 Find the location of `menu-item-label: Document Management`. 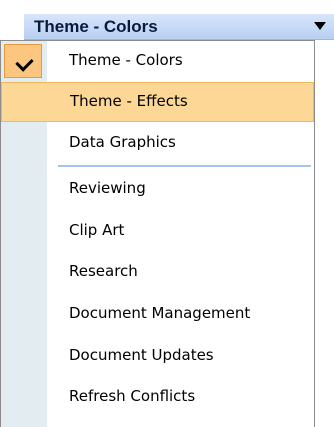

menu-item-label: Document Management is located at coordinates (160, 313).